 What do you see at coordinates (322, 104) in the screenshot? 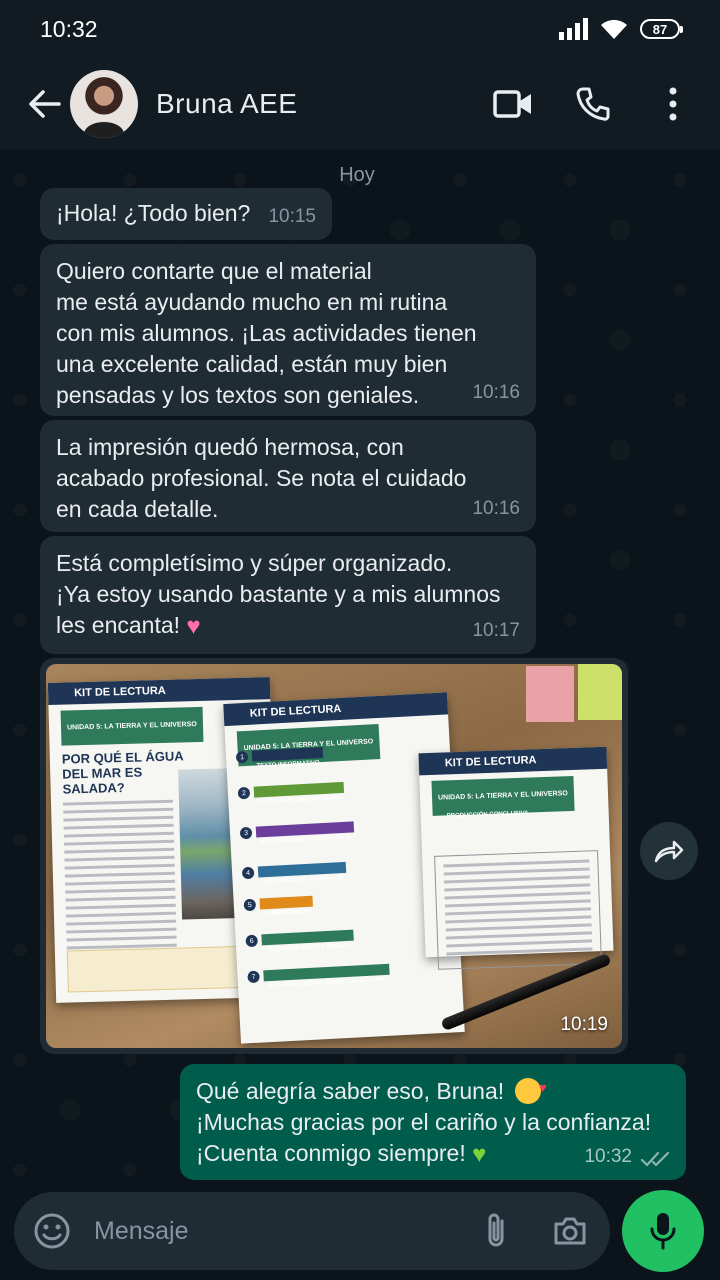
I see `contact-name: Bruna AEE` at bounding box center [322, 104].